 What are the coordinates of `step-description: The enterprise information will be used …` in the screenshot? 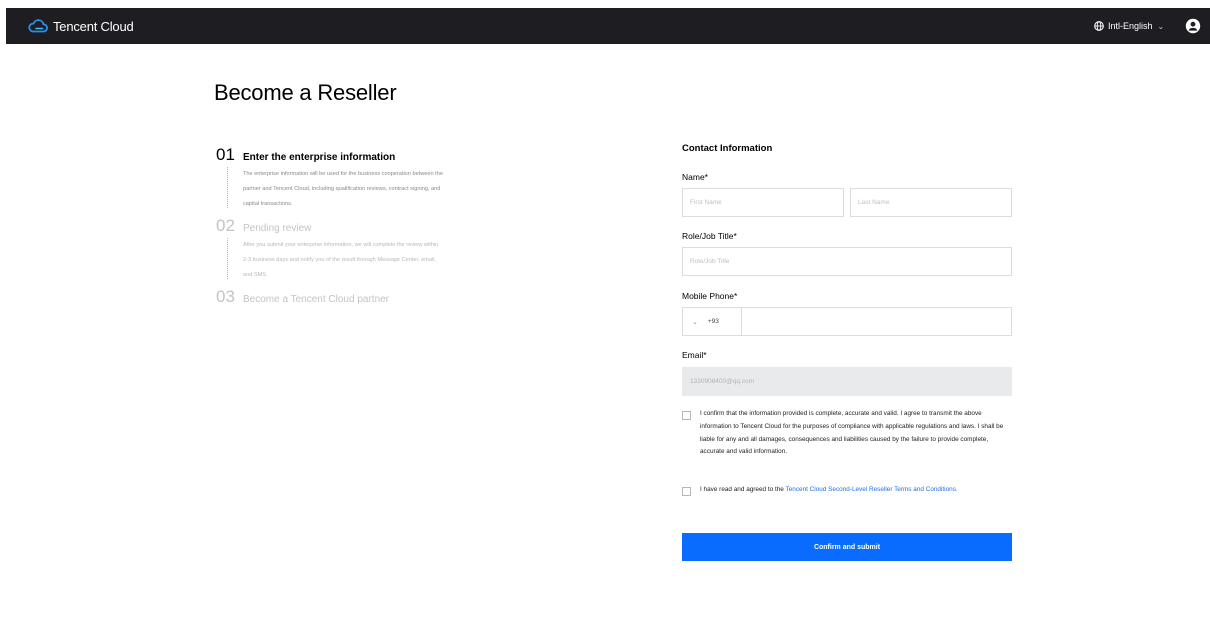 It's located at (343, 189).